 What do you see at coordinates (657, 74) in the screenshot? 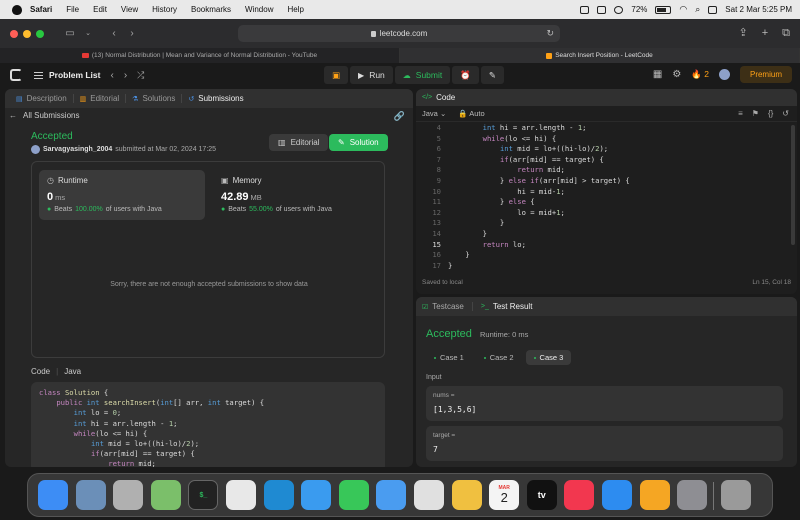
I see `layout-icon: ▦` at bounding box center [657, 74].